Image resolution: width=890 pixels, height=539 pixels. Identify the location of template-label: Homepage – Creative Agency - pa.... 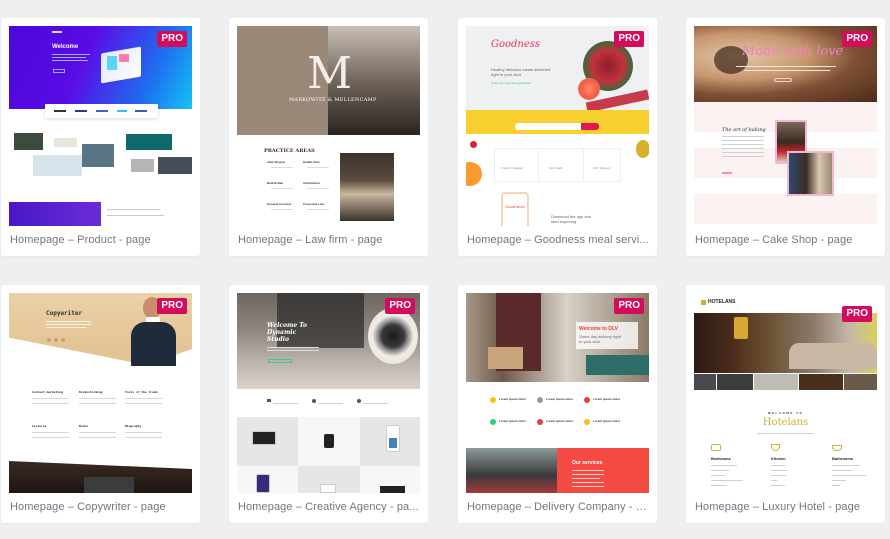
(329, 507).